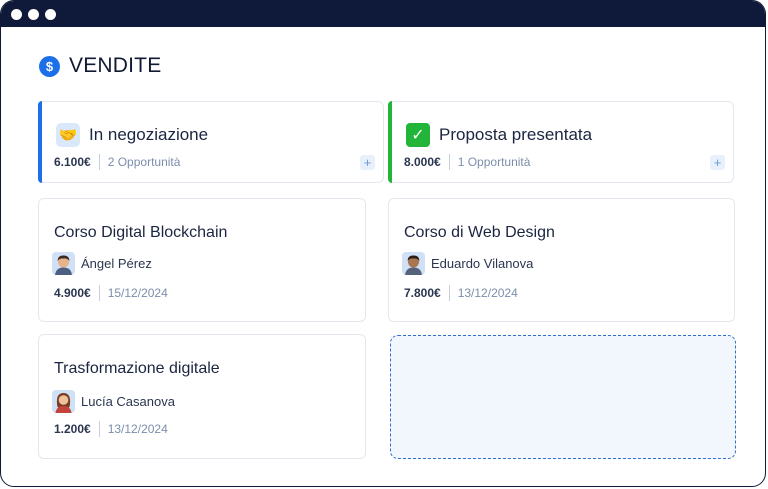 Image resolution: width=768 pixels, height=489 pixels. I want to click on handshake-icon: 🤝, so click(68, 135).